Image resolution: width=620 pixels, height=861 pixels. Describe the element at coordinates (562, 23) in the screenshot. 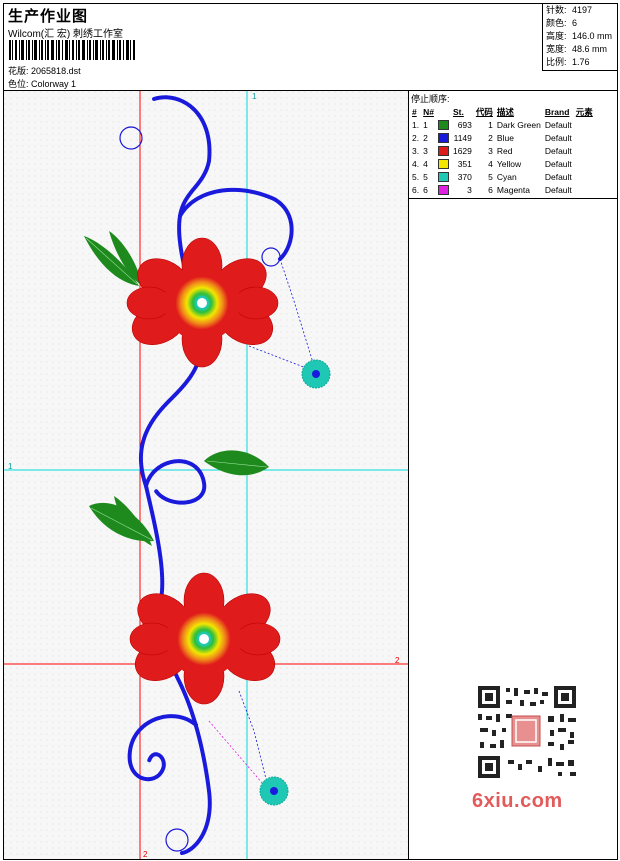

I see `stat-colors: 颜色: 6` at that location.